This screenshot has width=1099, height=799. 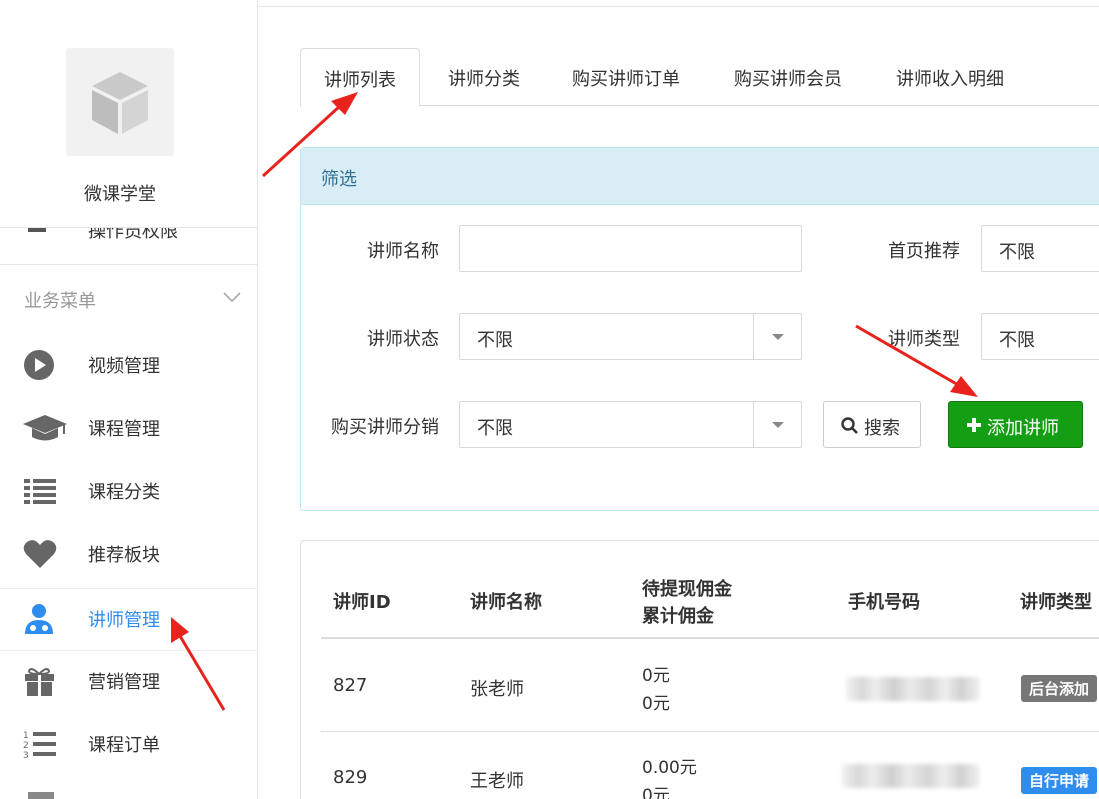 What do you see at coordinates (849, 425) in the screenshot?
I see `search-icon` at bounding box center [849, 425].